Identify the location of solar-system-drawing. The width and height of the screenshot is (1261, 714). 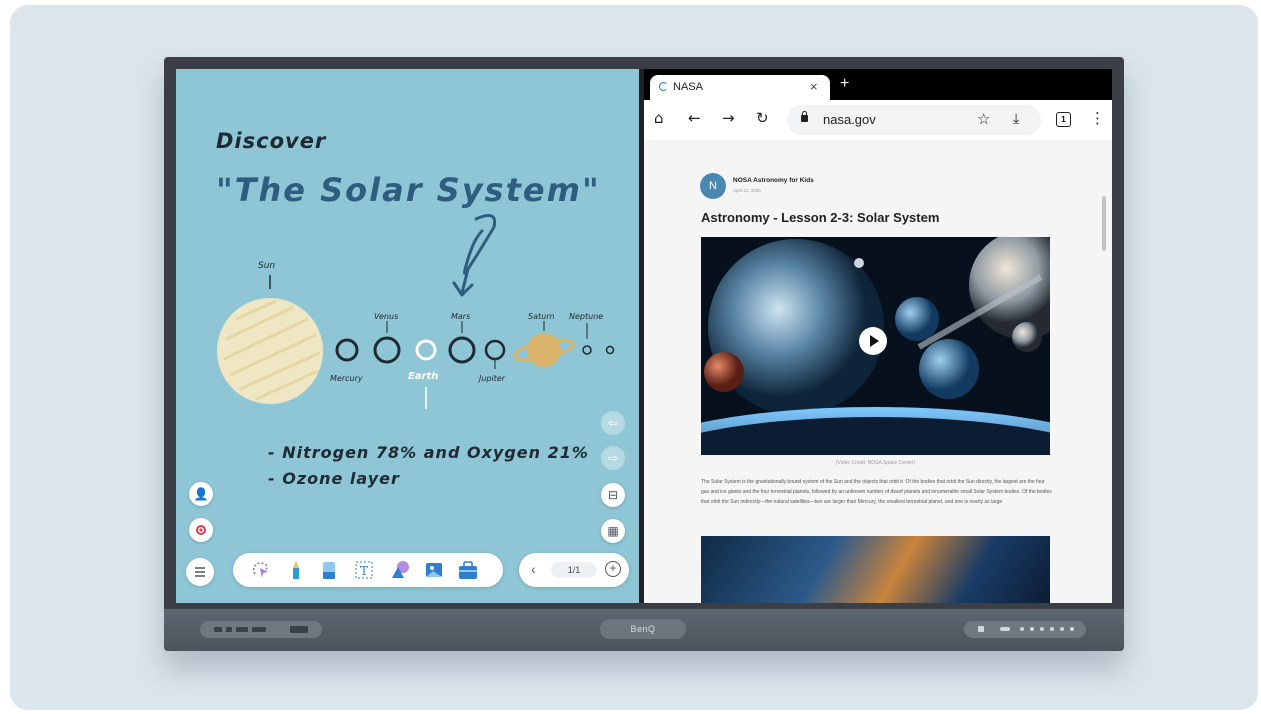
(416, 311).